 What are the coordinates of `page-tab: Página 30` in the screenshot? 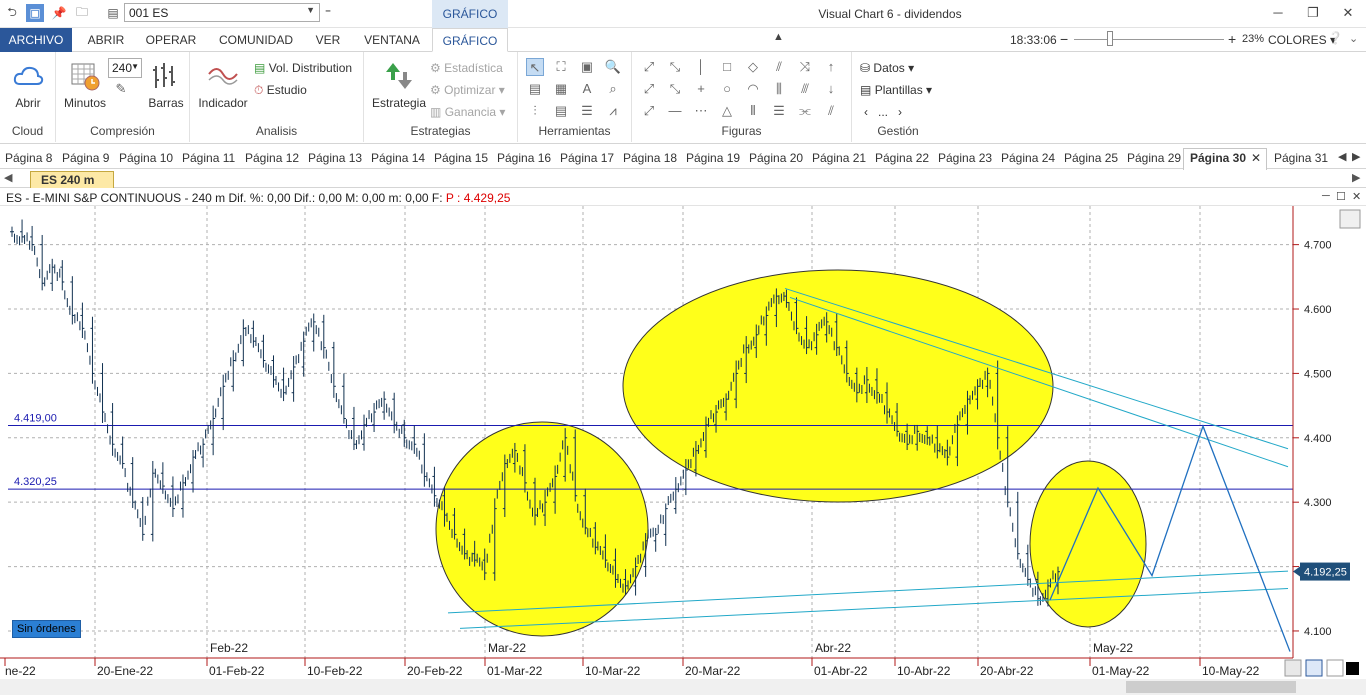 It's located at (1218, 158).